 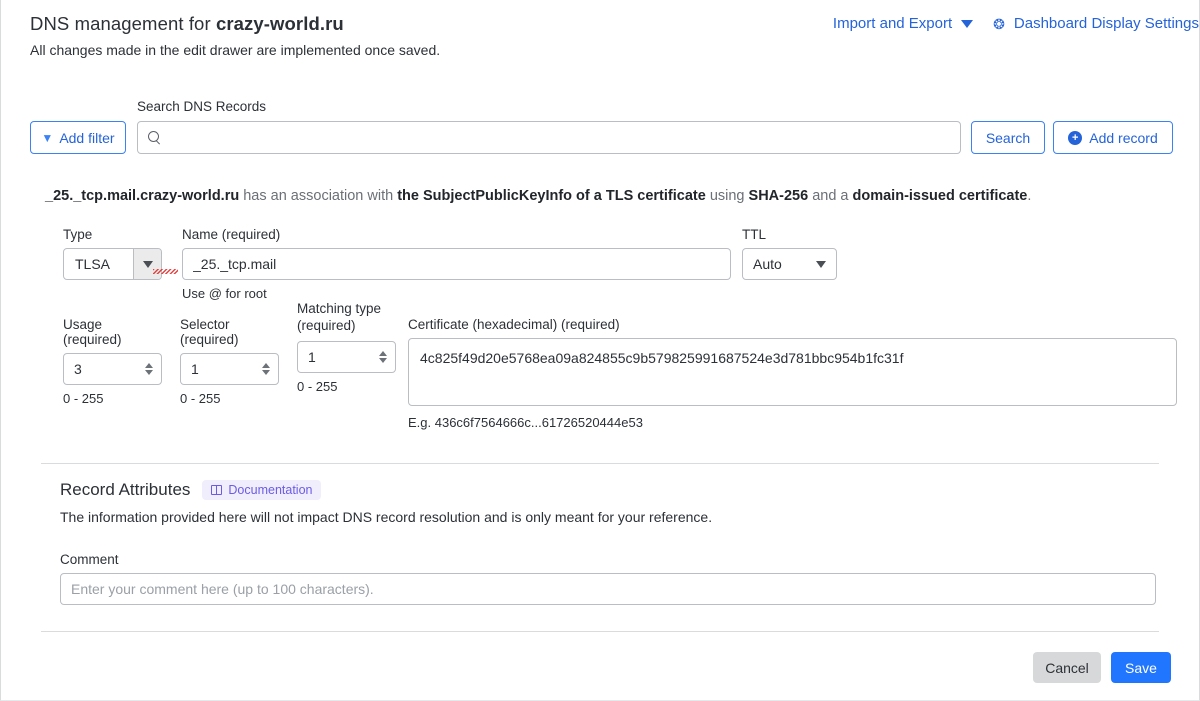 I want to click on search-input, so click(x=559, y=137).